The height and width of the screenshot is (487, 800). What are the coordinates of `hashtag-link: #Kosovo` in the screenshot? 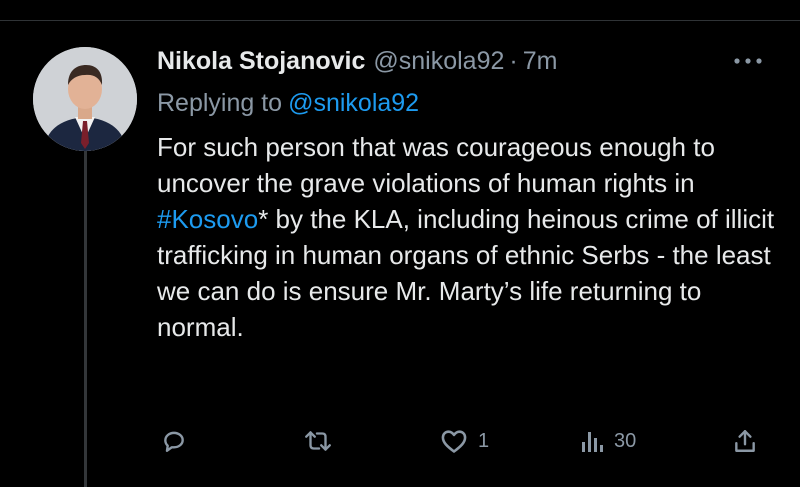 It's located at (207, 219).